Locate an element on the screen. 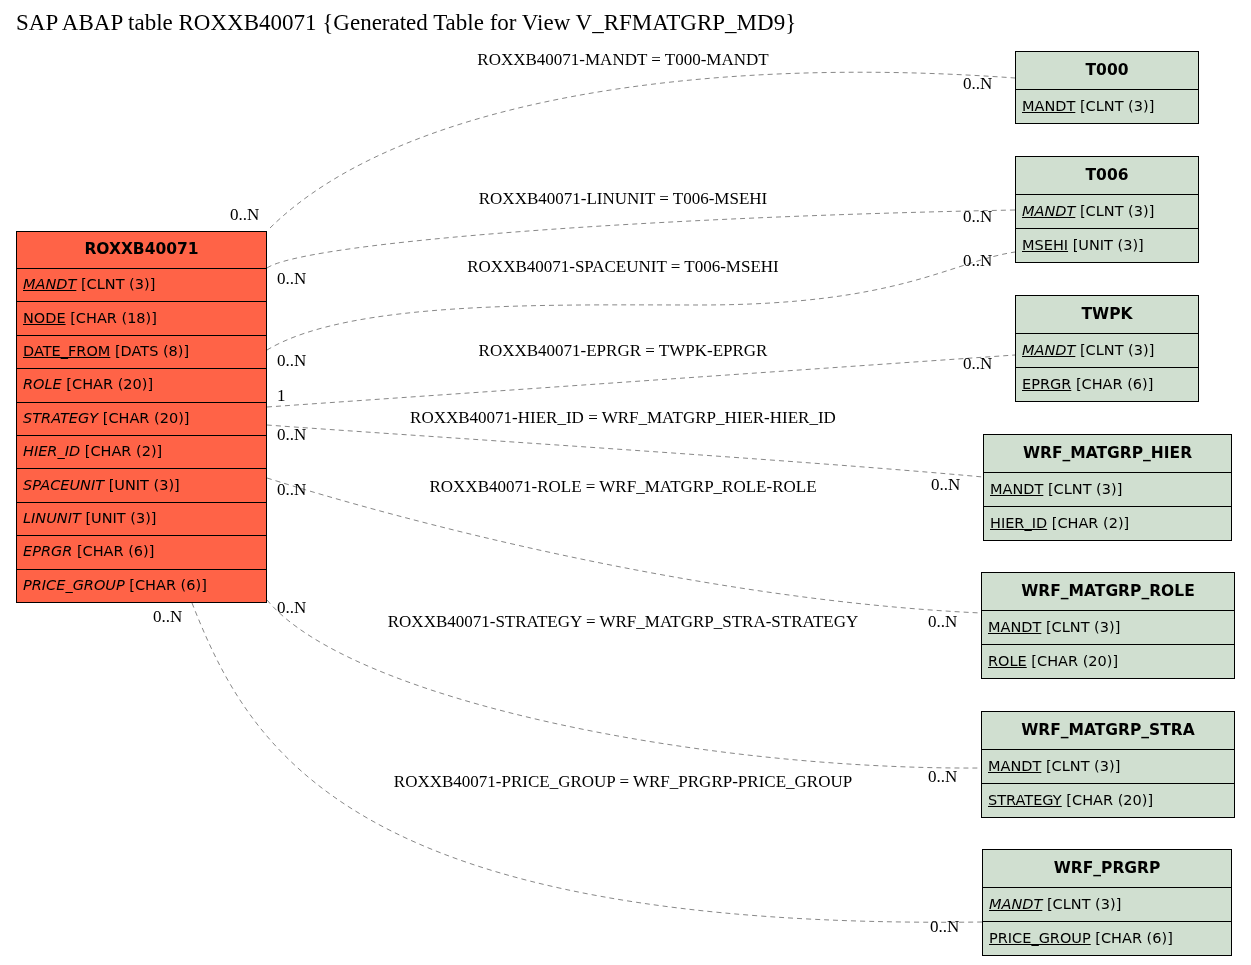 This screenshot has width=1251, height=965. diagram-title: SAP ABAP table ROXXB40071 {Generated Table for View V_RFMATGRP_MD9} is located at coordinates (406, 23).